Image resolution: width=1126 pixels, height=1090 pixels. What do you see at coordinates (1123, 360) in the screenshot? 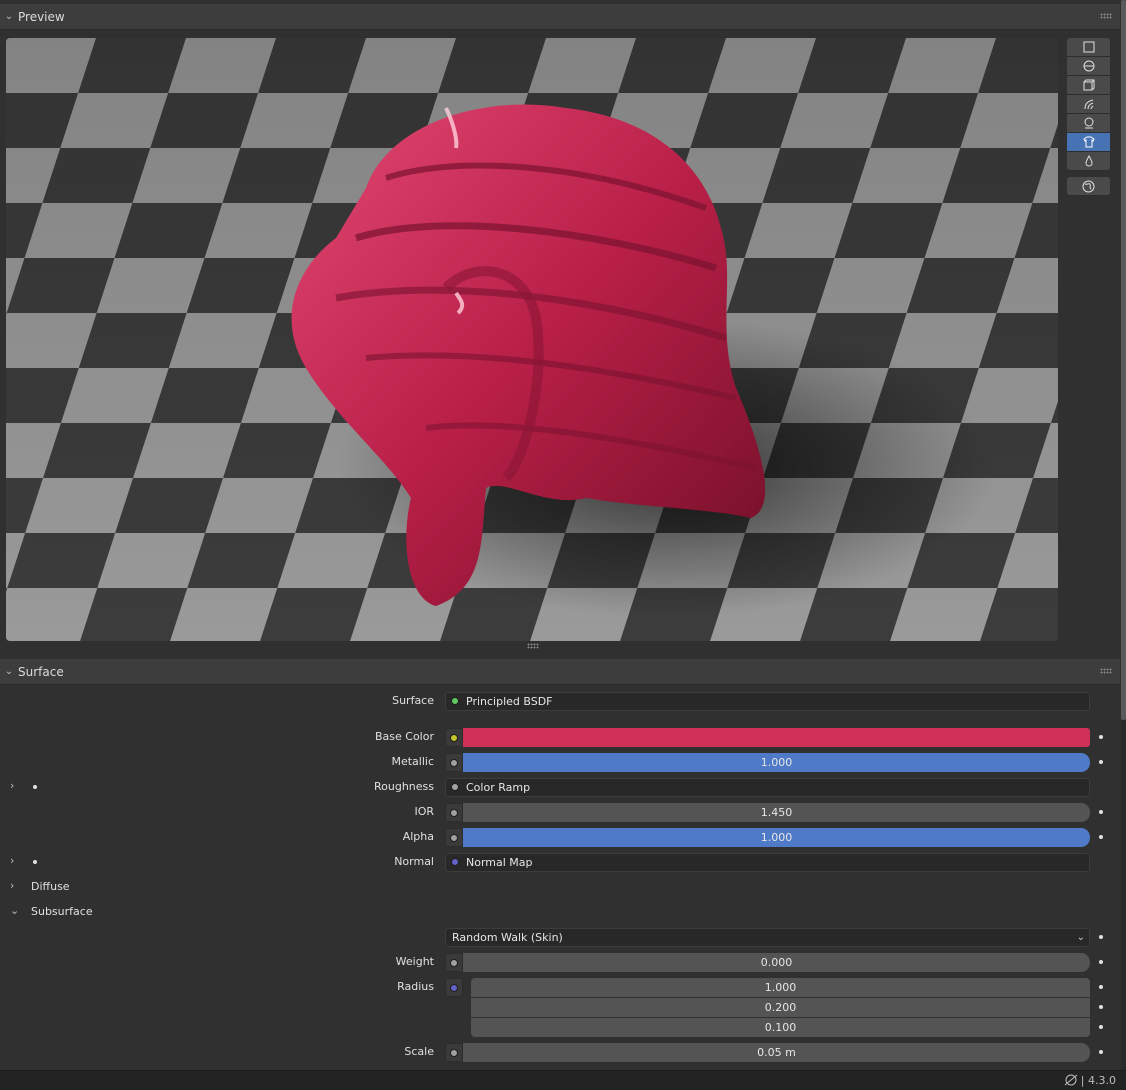
I see `scrollbar-thumb` at bounding box center [1123, 360].